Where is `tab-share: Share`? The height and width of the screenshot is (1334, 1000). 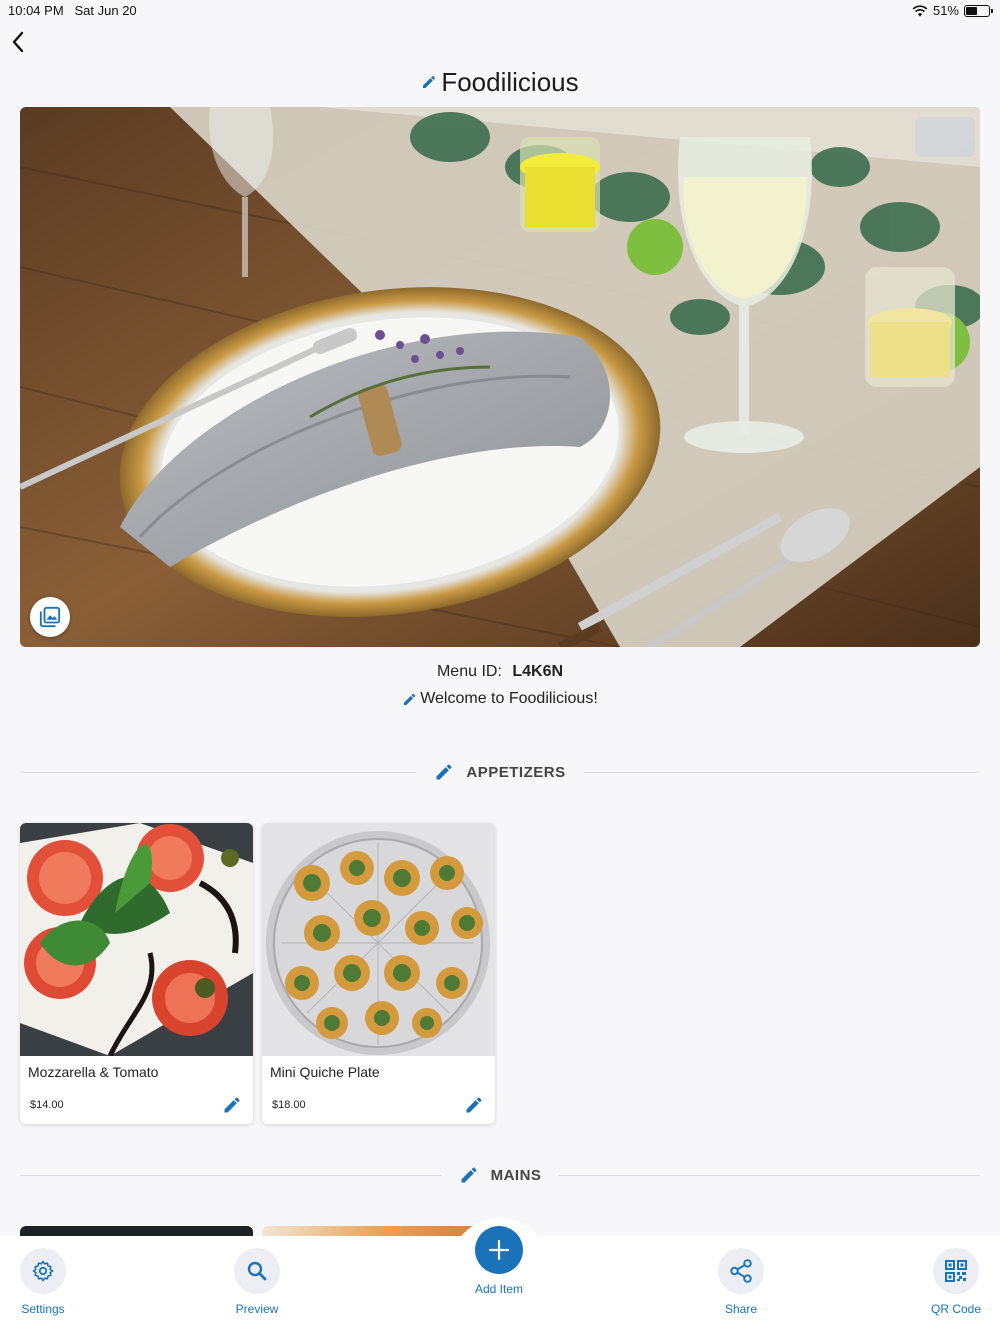 tab-share: Share is located at coordinates (741, 1282).